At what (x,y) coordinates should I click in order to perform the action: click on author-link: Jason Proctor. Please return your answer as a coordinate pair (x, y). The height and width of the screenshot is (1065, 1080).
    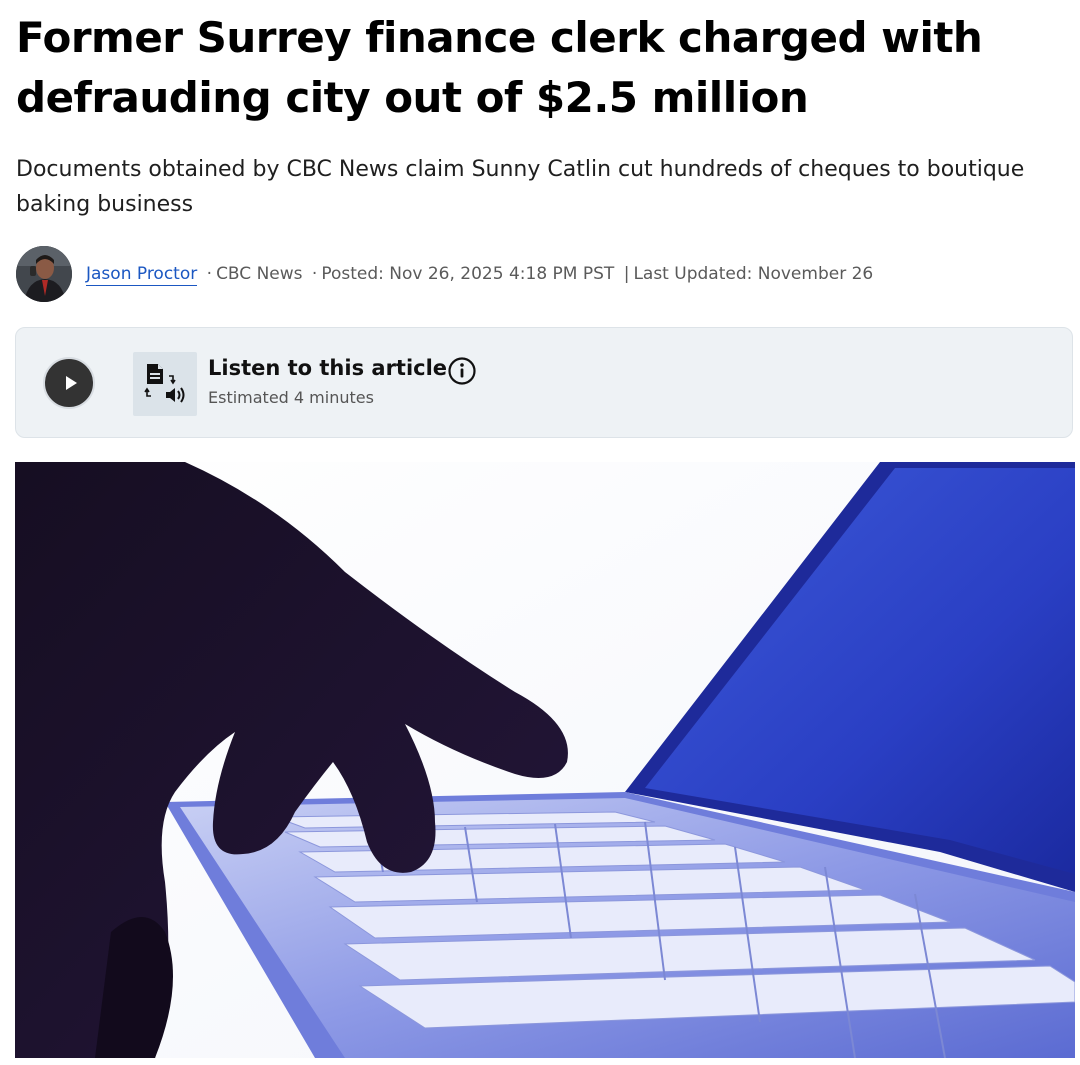
    Looking at the image, I should click on (142, 275).